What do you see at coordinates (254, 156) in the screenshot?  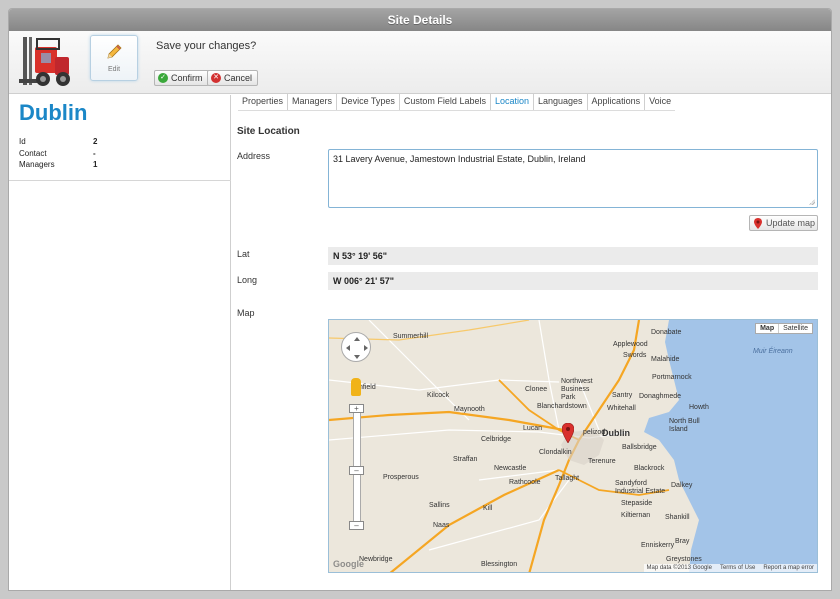 I see `address-label: Address` at bounding box center [254, 156].